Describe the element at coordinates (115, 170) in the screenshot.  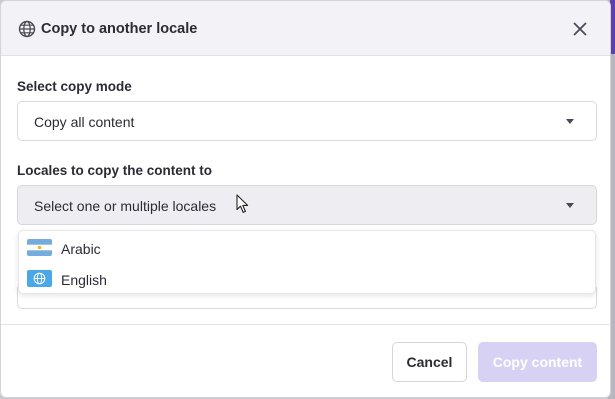
I see `locales-label: Locales to copy the content to` at that location.